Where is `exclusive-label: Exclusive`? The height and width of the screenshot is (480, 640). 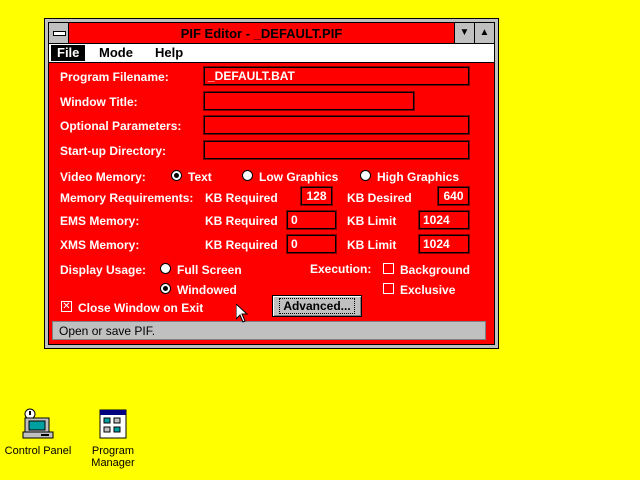
exclusive-label: Exclusive is located at coordinates (428, 290).